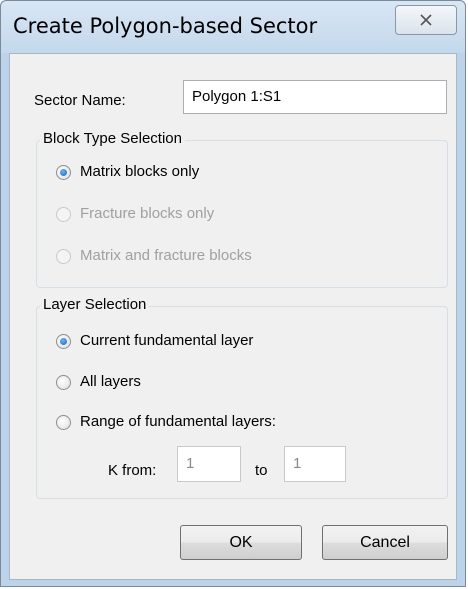  Describe the element at coordinates (165, 26) in the screenshot. I see `window-title: Create Polygon-based Sector` at that location.